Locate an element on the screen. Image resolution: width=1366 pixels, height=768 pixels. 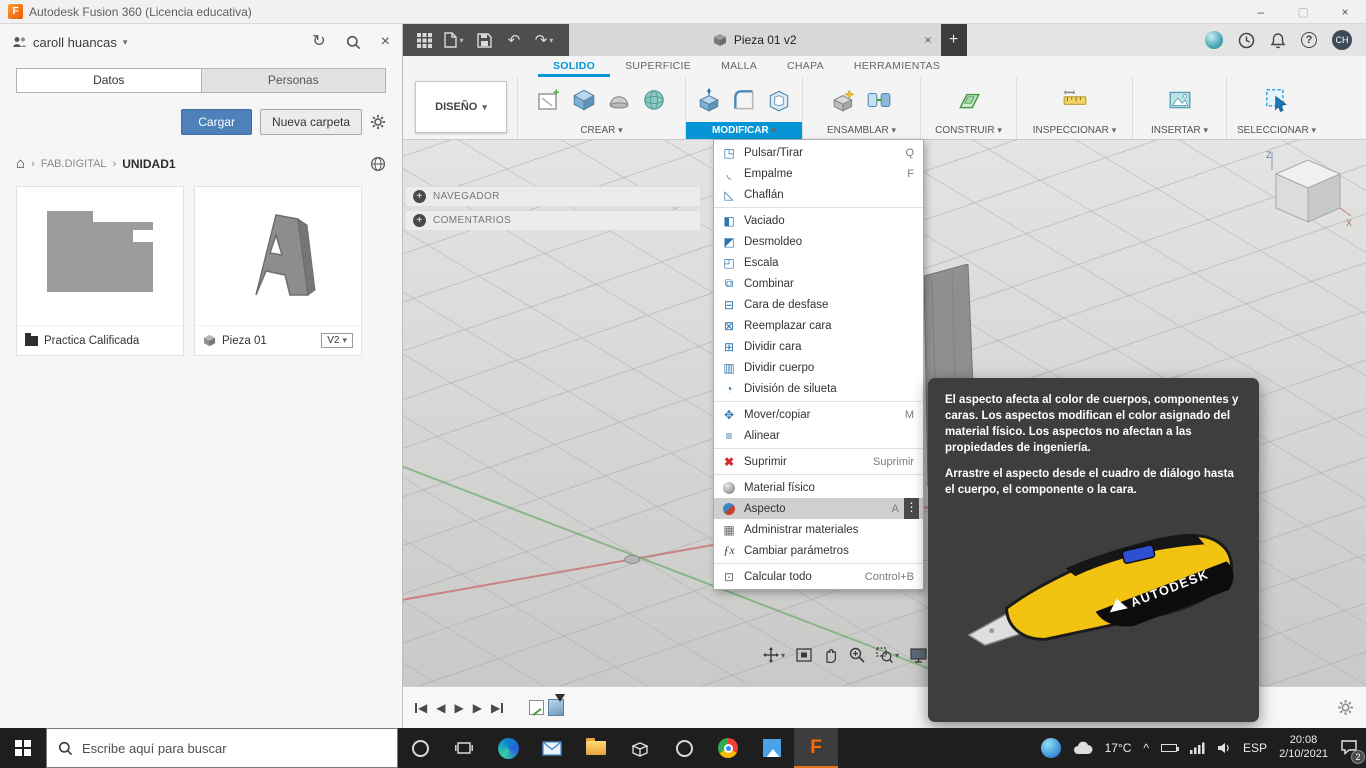
file-menu-button: ▾ is located at coordinates (454, 40).